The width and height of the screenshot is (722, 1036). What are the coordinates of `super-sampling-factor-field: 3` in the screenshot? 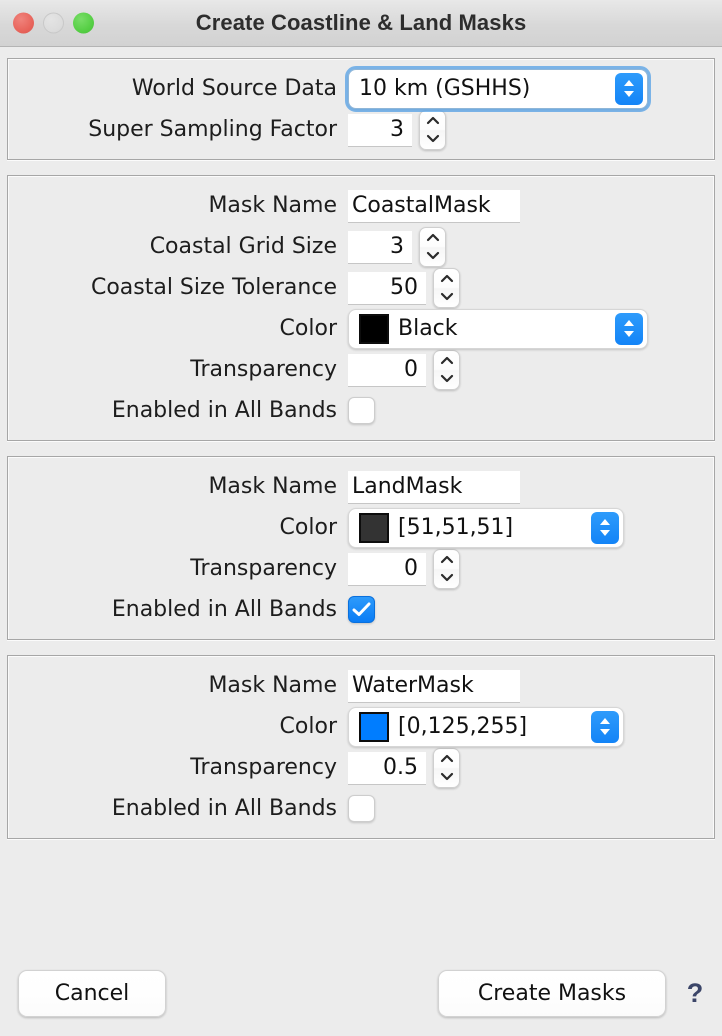 It's located at (397, 129).